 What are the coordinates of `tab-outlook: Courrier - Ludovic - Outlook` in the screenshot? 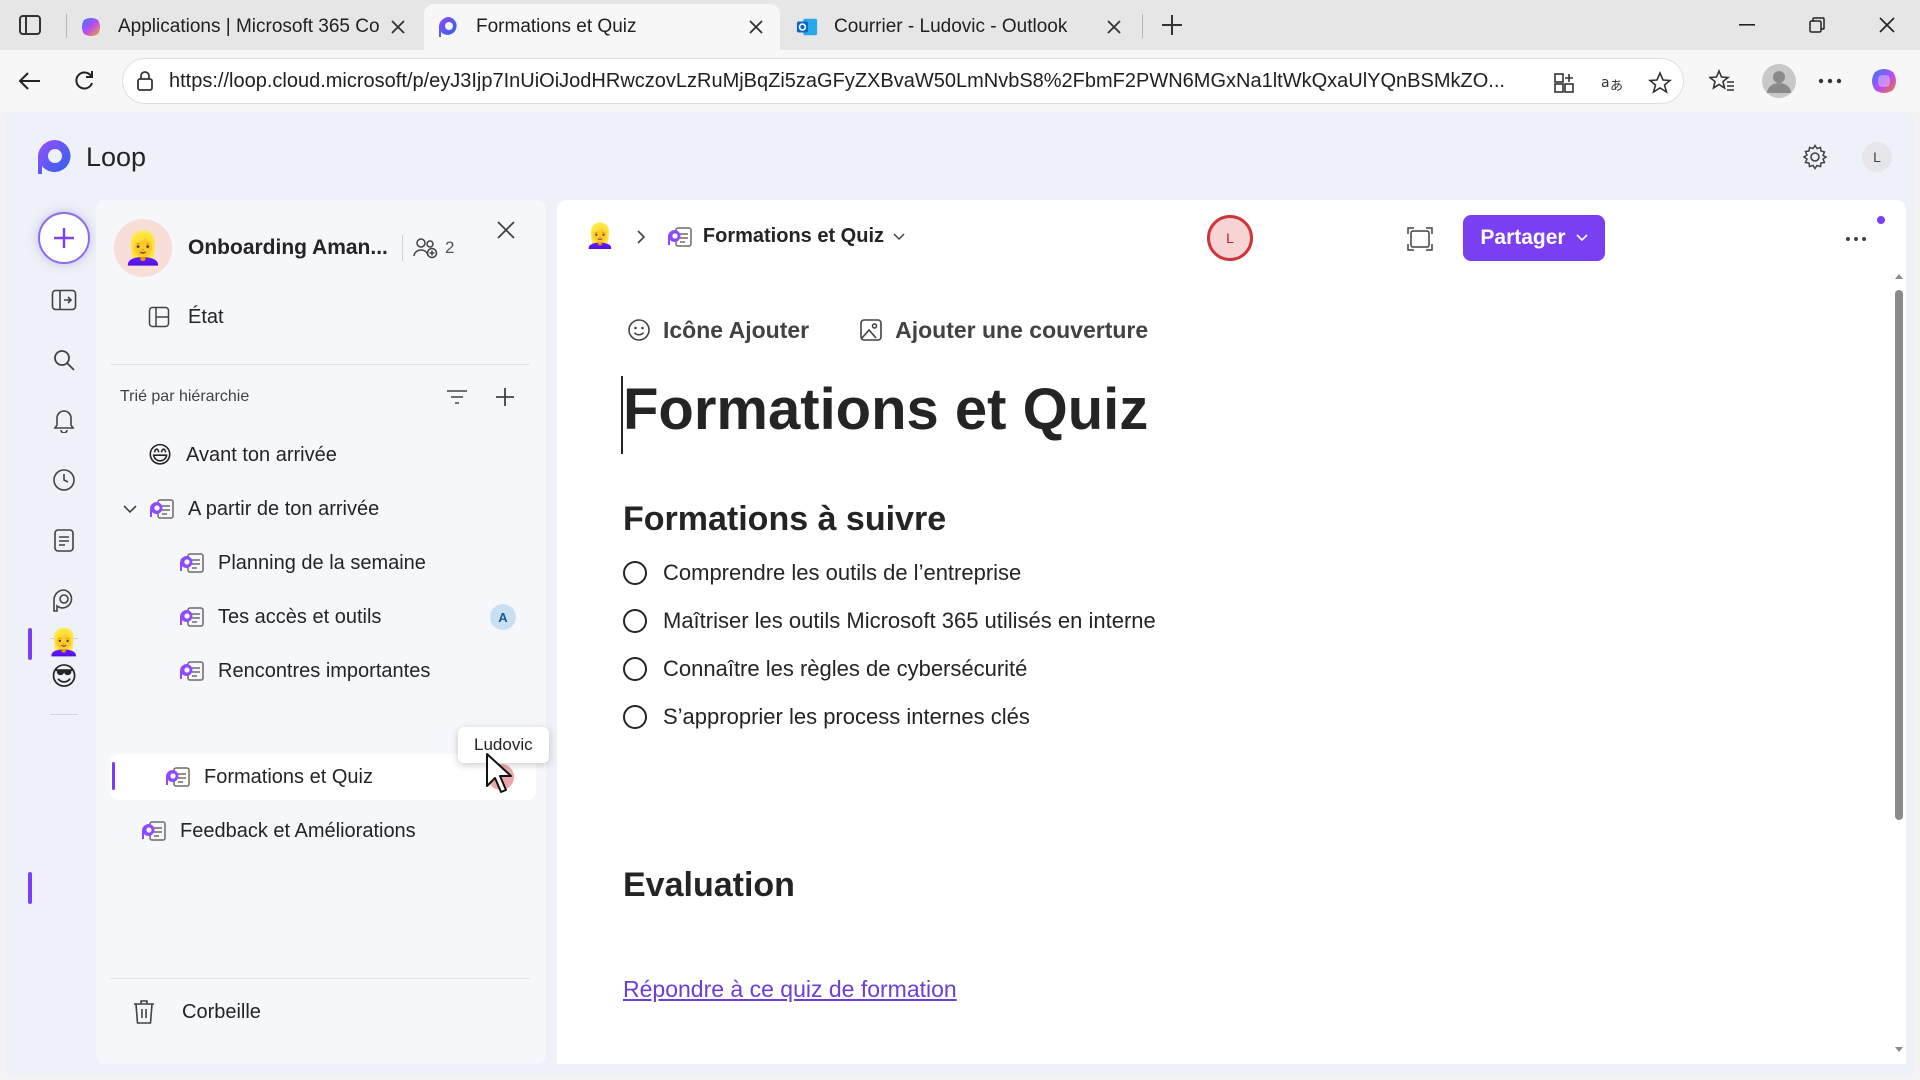 It's located at (960, 27).